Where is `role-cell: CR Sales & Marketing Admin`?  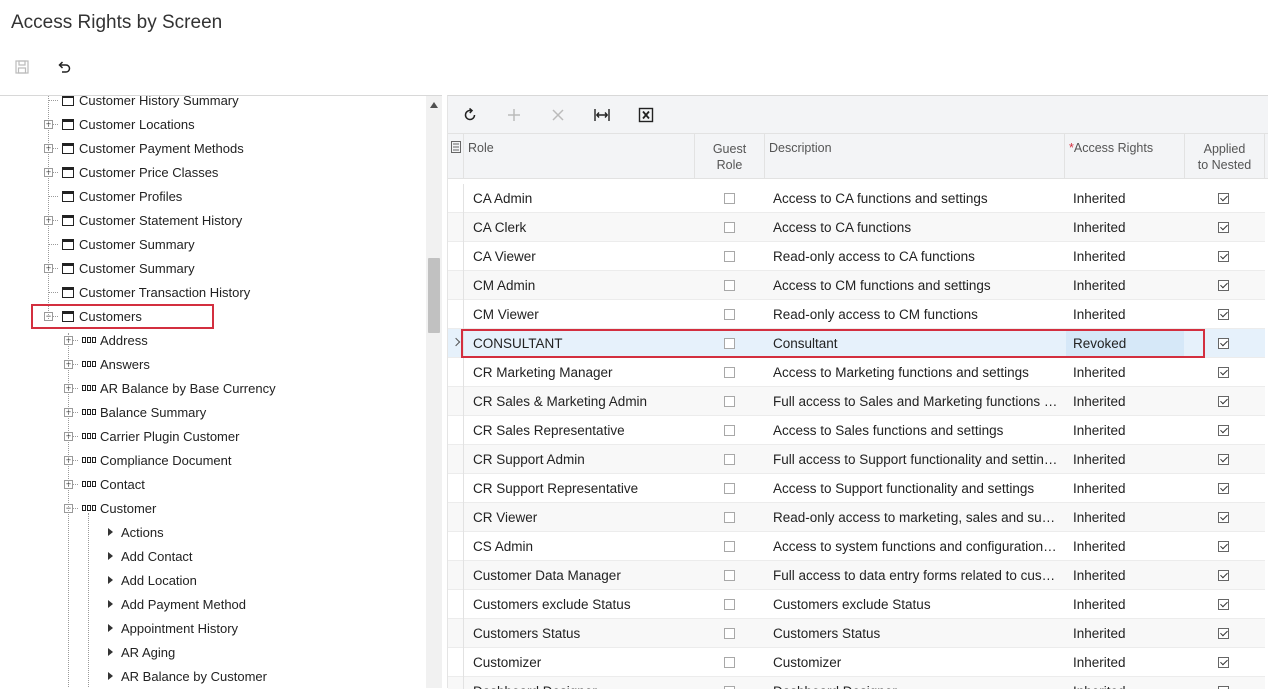
role-cell: CR Sales & Marketing Admin is located at coordinates (583, 401).